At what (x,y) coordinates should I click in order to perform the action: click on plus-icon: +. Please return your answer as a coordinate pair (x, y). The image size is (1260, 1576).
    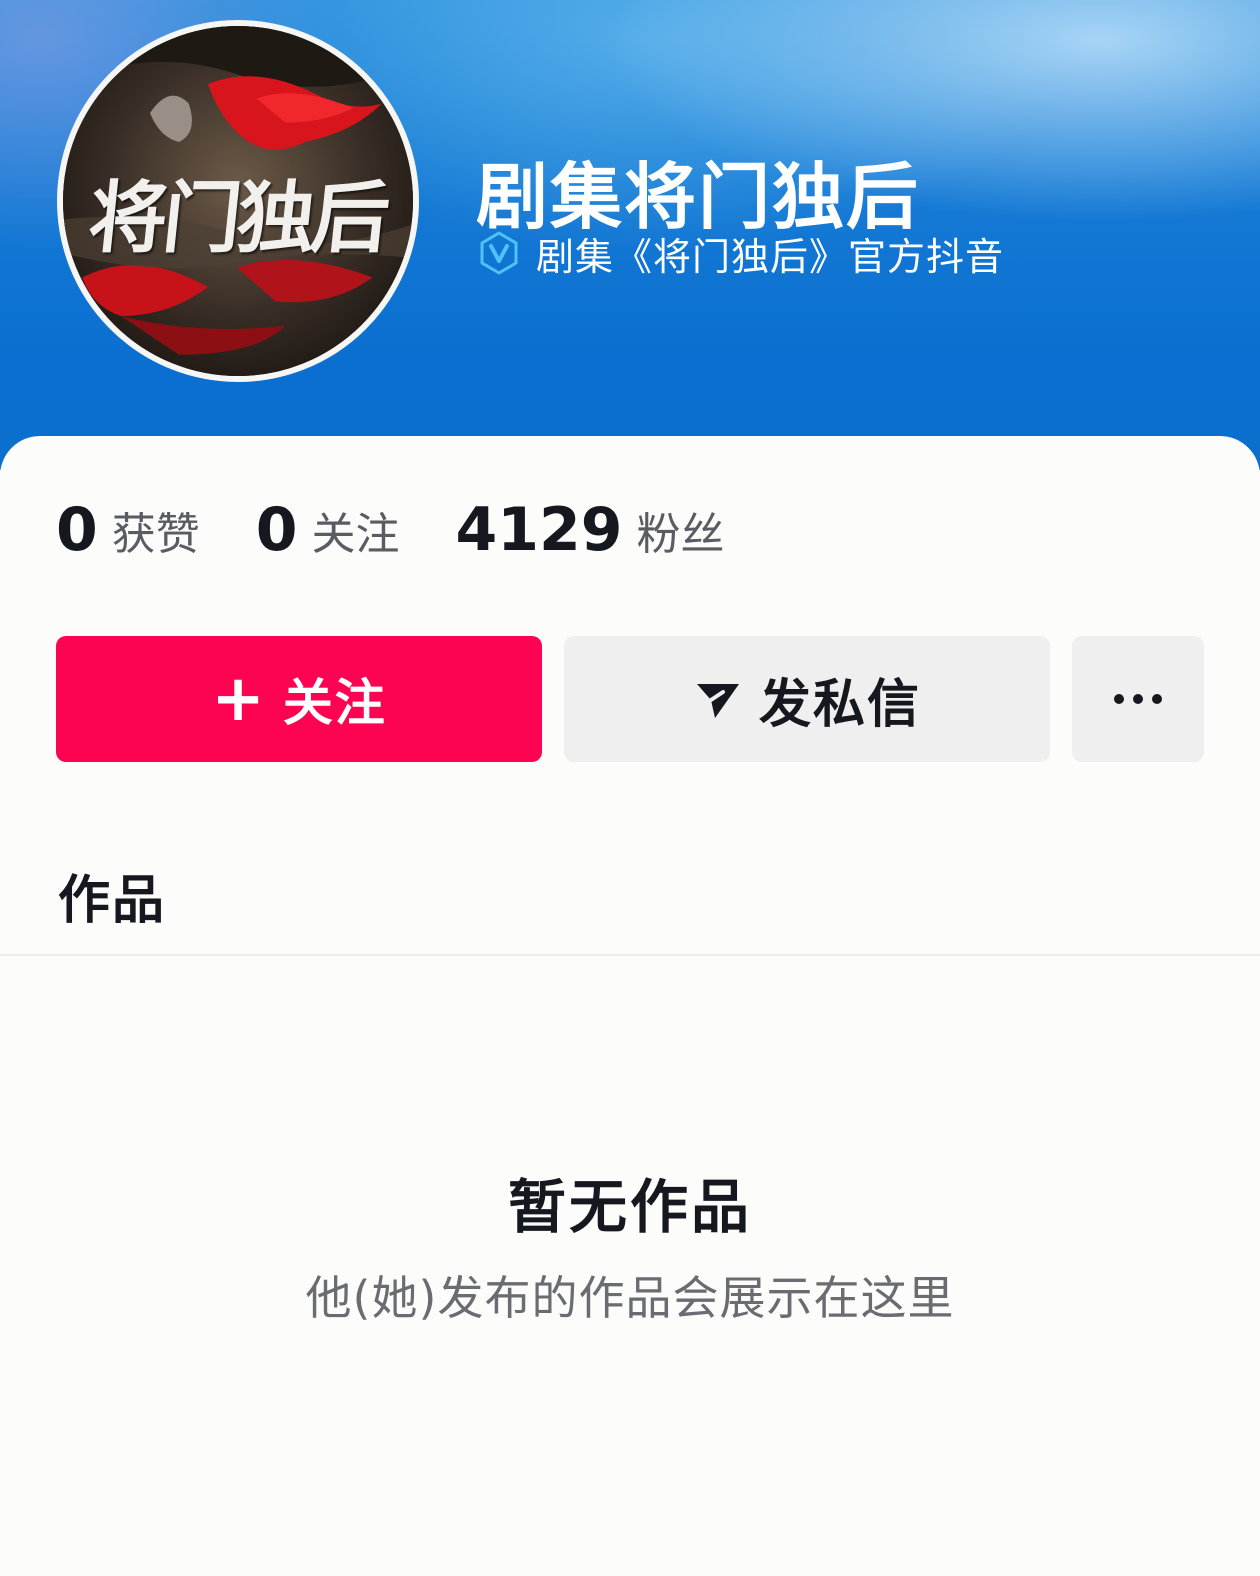
    Looking at the image, I should click on (238, 699).